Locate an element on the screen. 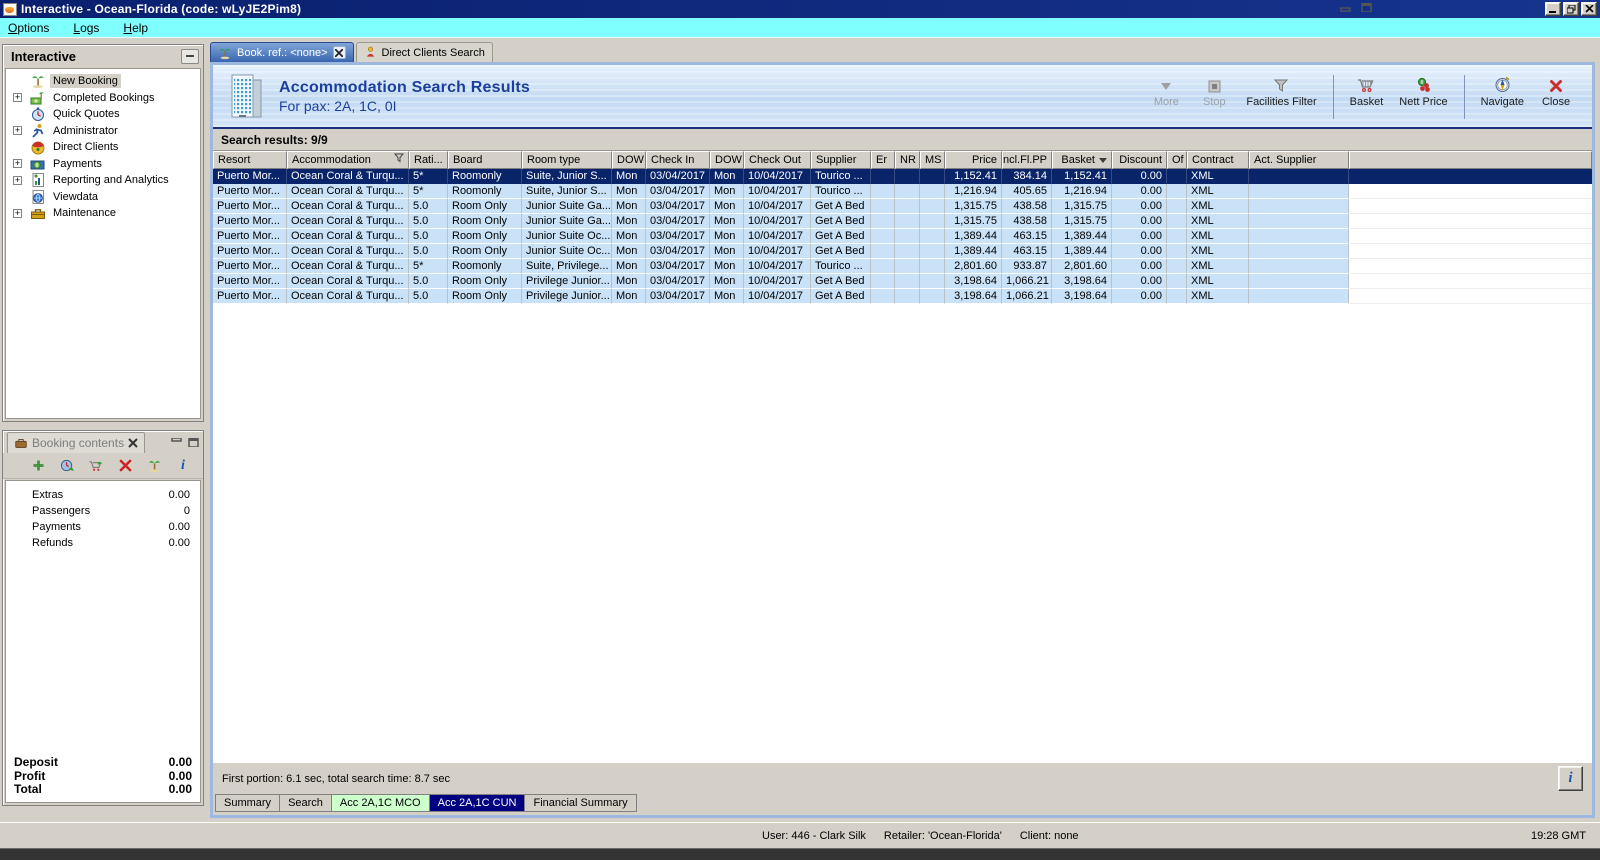 Image resolution: width=1600 pixels, height=860 pixels. info-icon: i is located at coordinates (183, 466).